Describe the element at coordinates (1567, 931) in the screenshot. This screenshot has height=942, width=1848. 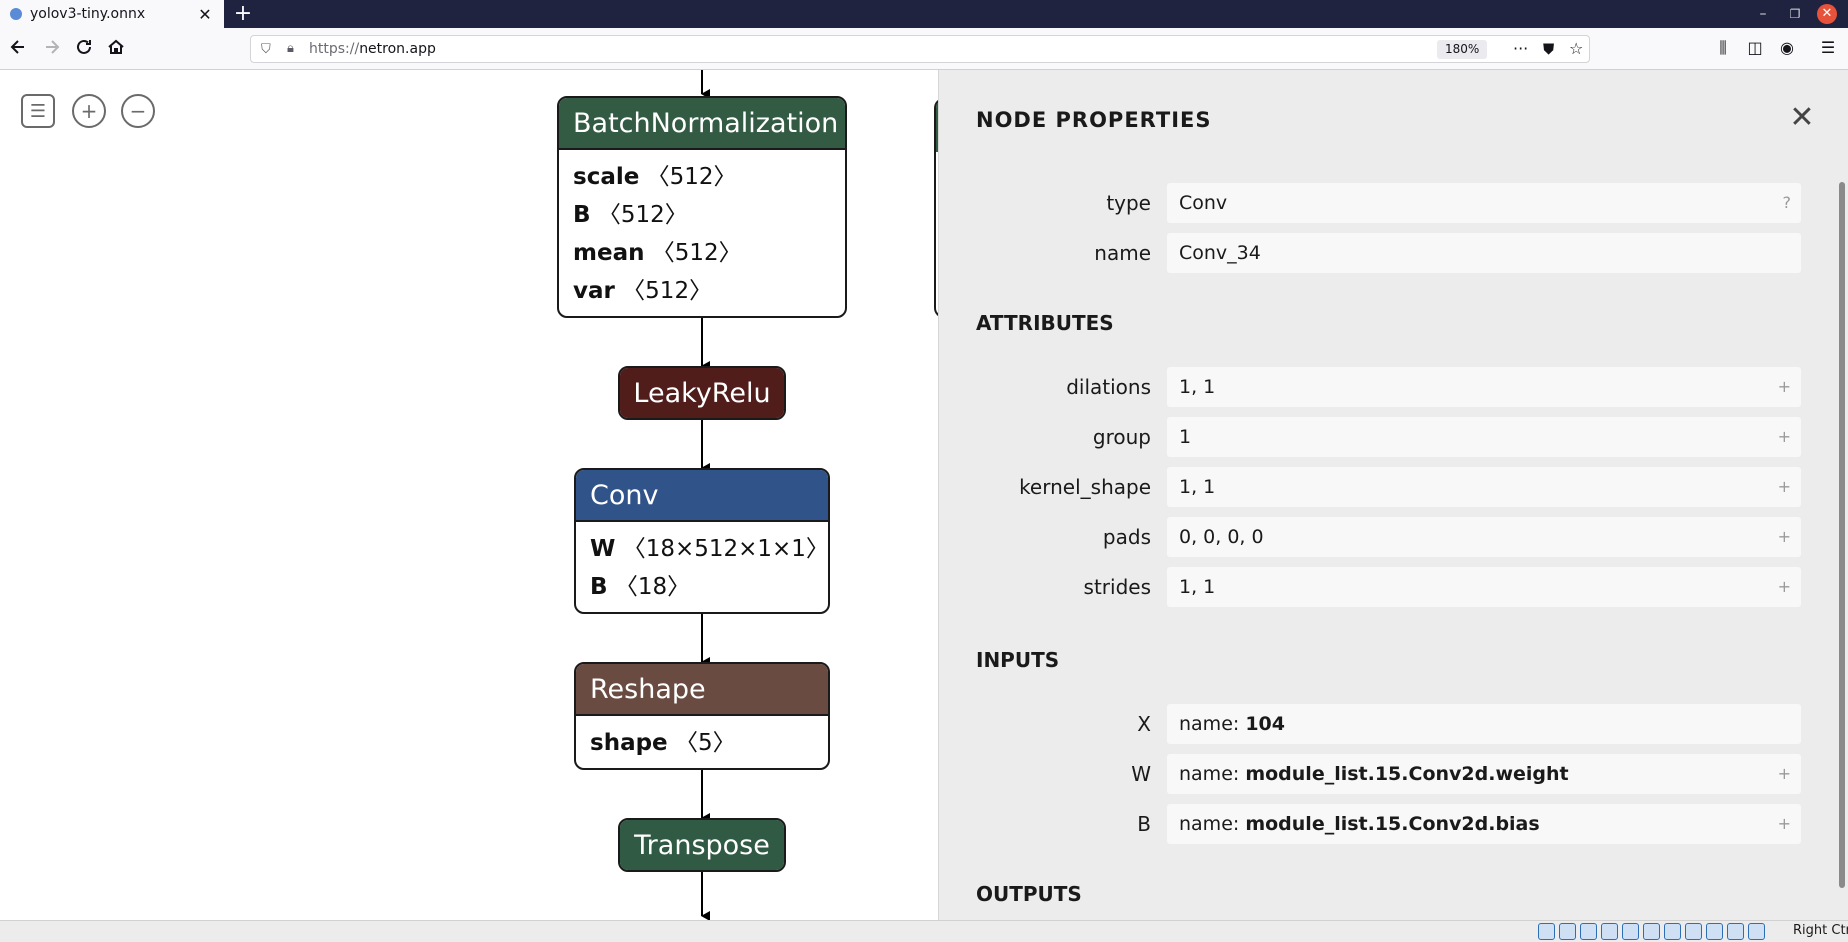
I see `optical-drive-icon` at that location.